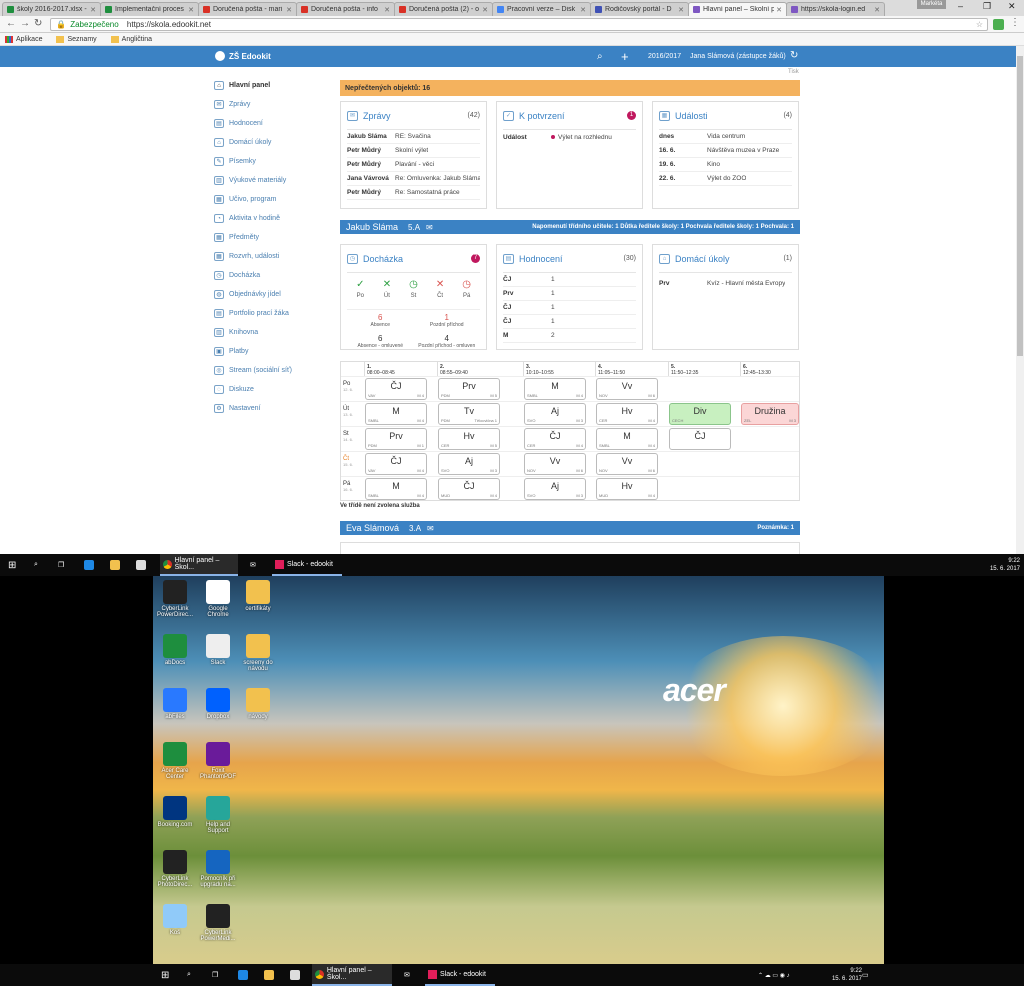  Describe the element at coordinates (413, 291) in the screenshot. I see `attendance-day: ◷ St` at that location.